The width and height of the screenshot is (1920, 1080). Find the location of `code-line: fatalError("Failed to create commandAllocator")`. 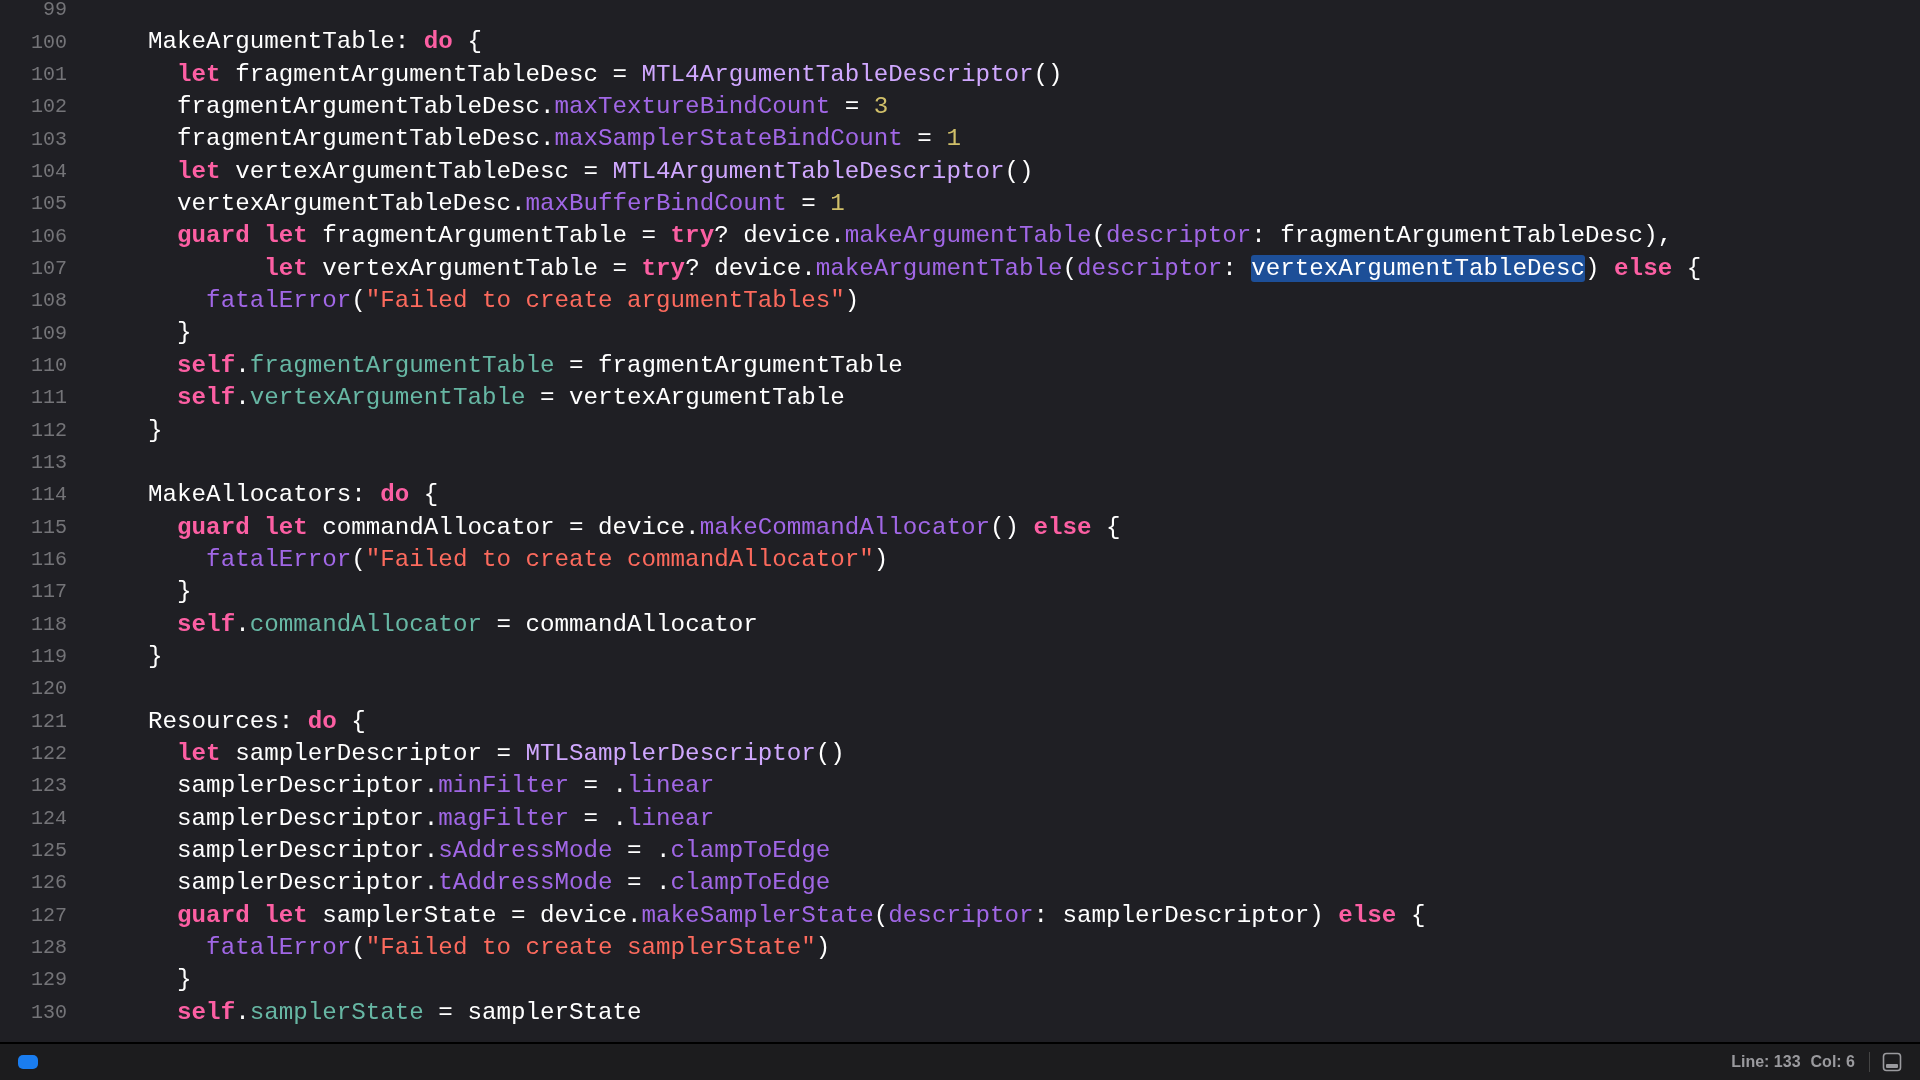

code-line: fatalError("Failed to create commandAllocator") is located at coordinates (547, 559).